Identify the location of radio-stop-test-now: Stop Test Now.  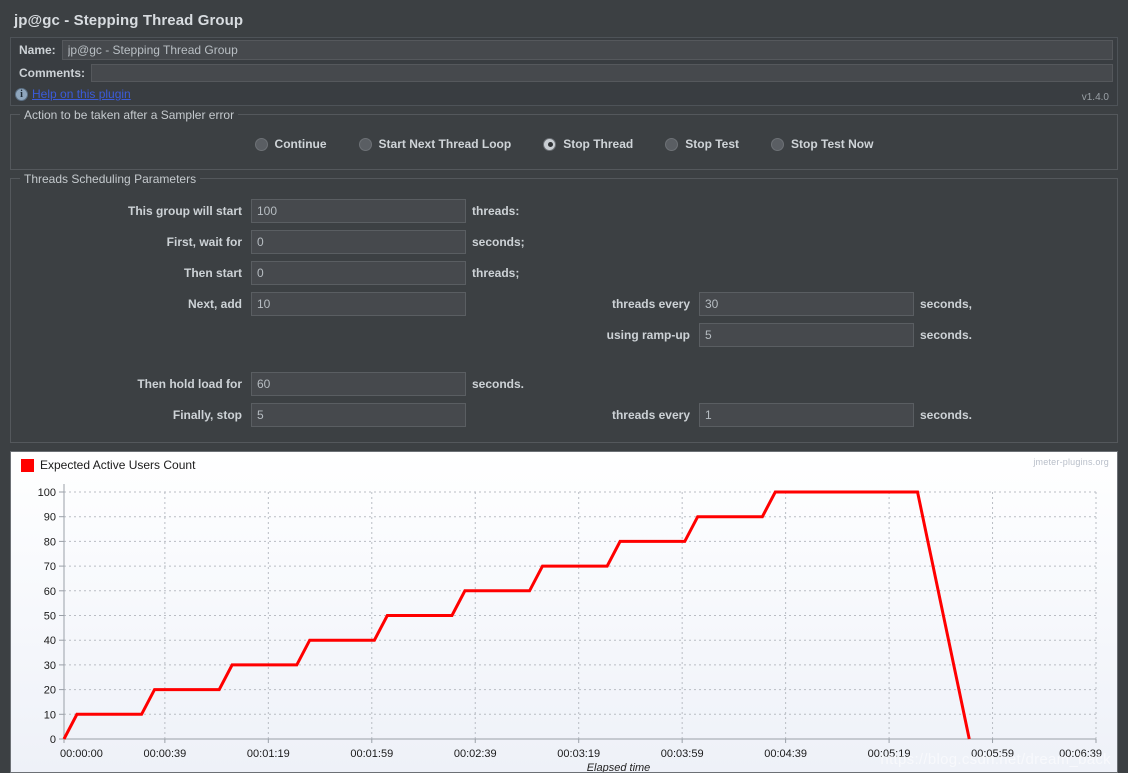
(822, 144).